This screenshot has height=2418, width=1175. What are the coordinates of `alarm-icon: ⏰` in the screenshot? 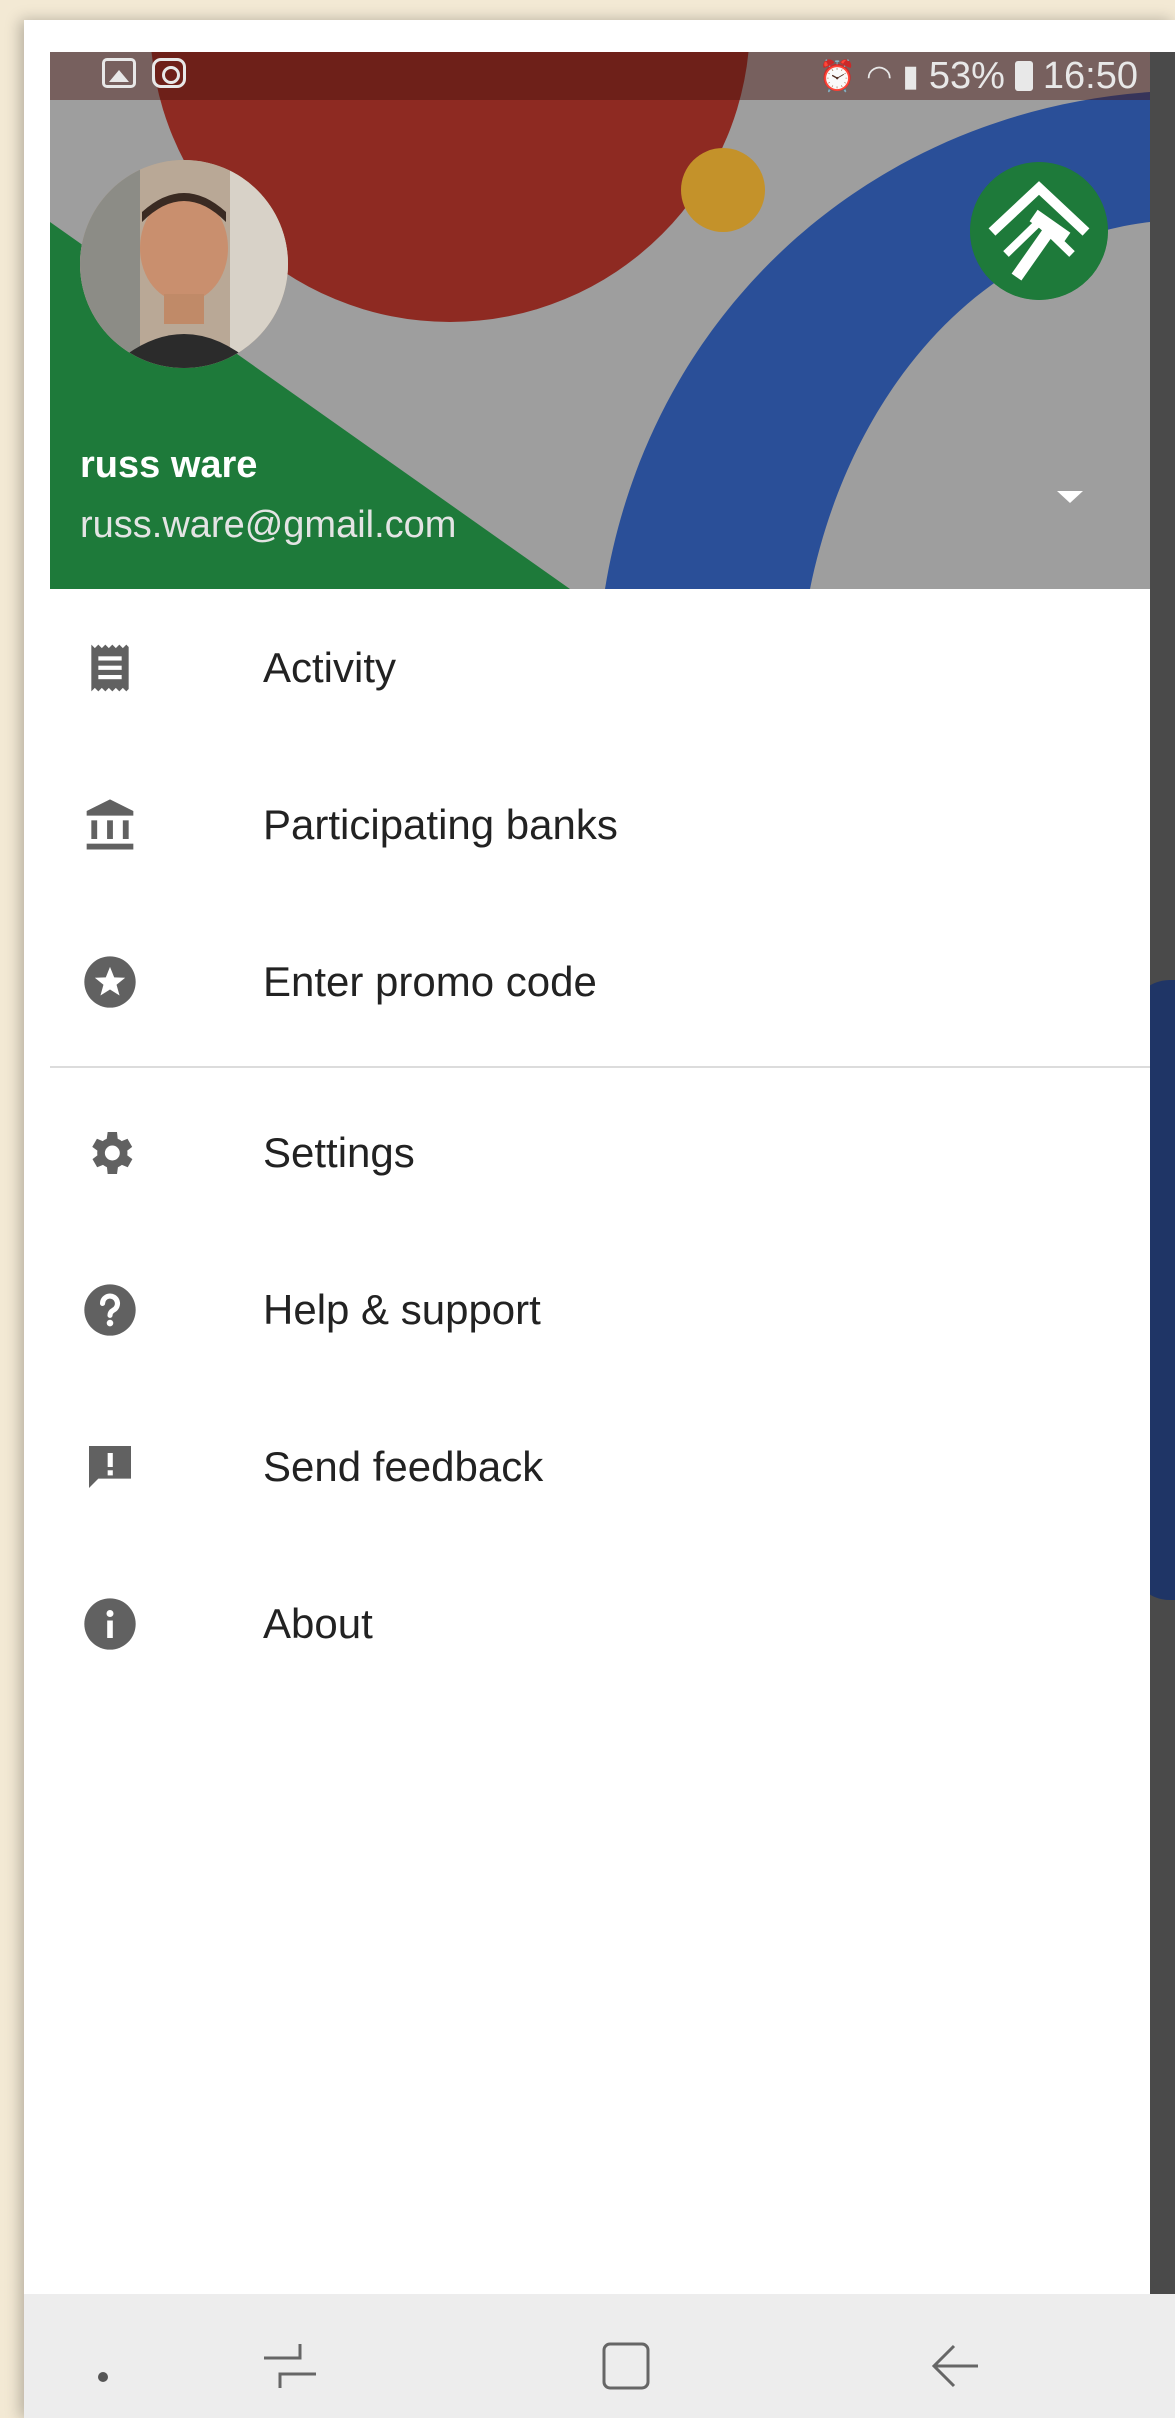 It's located at (837, 76).